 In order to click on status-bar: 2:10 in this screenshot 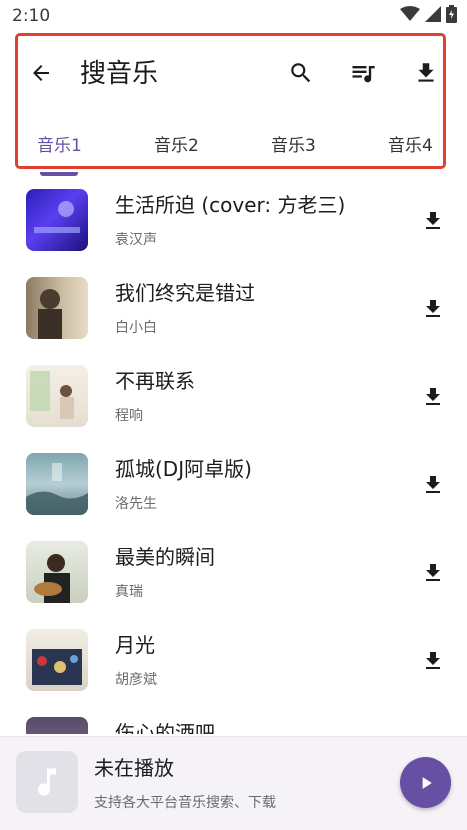, I will do `click(233, 16)`.